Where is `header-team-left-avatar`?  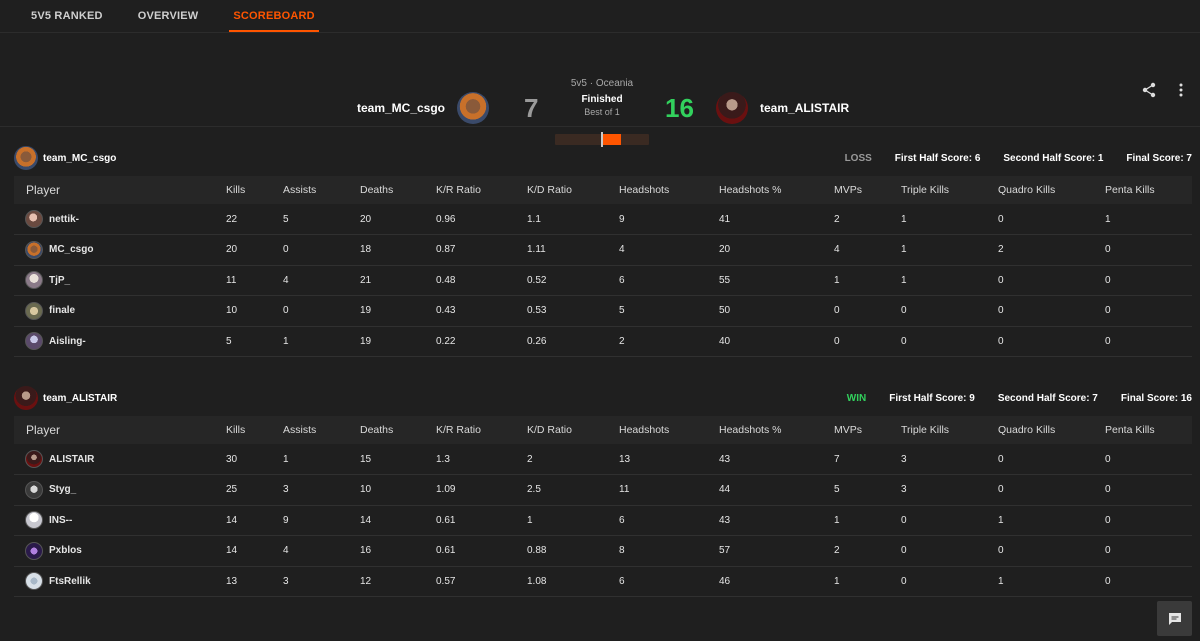
header-team-left-avatar is located at coordinates (473, 108).